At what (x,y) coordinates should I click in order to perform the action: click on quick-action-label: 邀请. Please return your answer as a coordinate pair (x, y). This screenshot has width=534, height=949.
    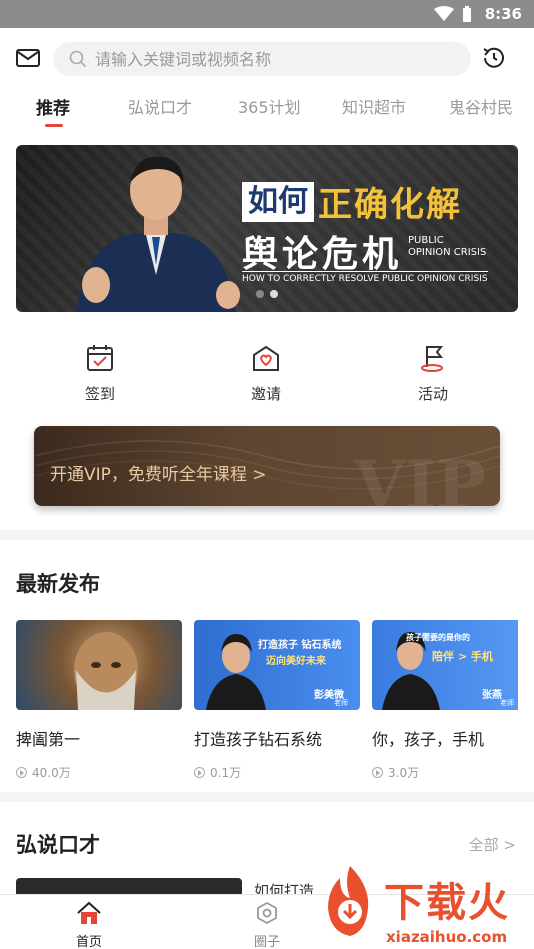
    Looking at the image, I should click on (265, 394).